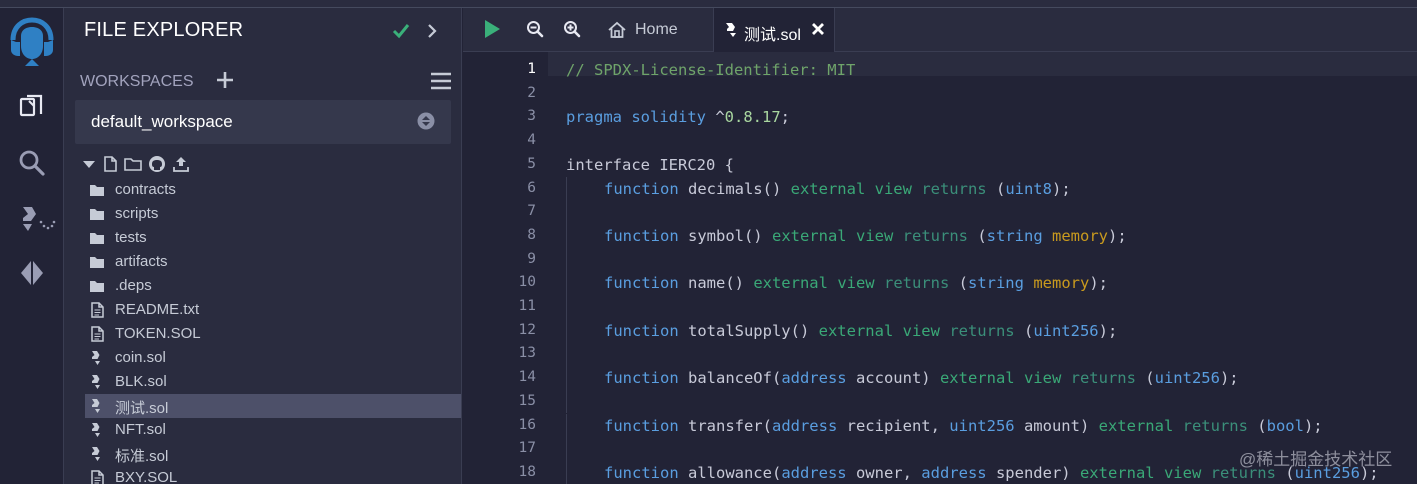 The width and height of the screenshot is (1417, 484). What do you see at coordinates (142, 456) in the screenshot?
I see `file-item-label: 标准.sol` at bounding box center [142, 456].